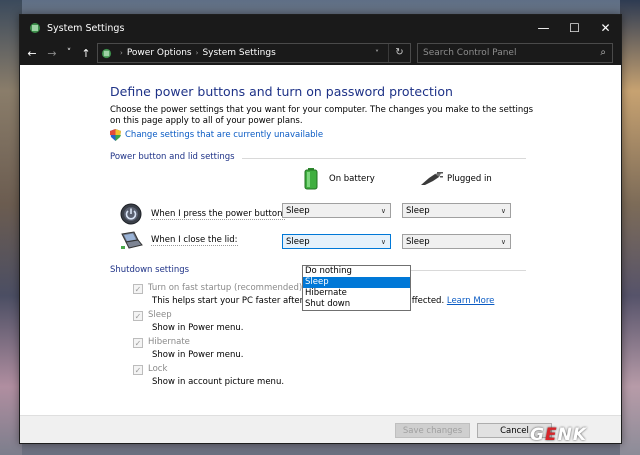 The height and width of the screenshot is (455, 640). I want to click on lid-battery-value: Sleep, so click(298, 241).